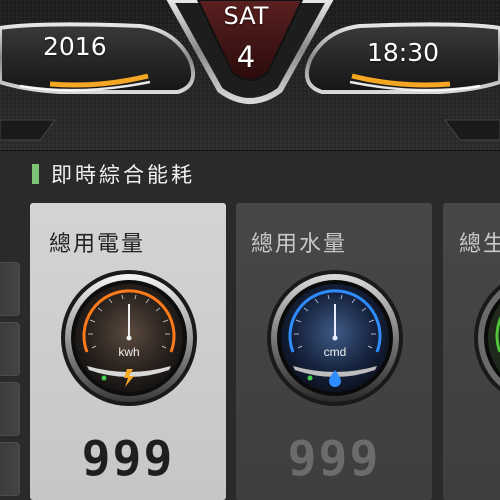 The height and width of the screenshot is (500, 500). I want to click on partial-gauge, so click(487, 338).